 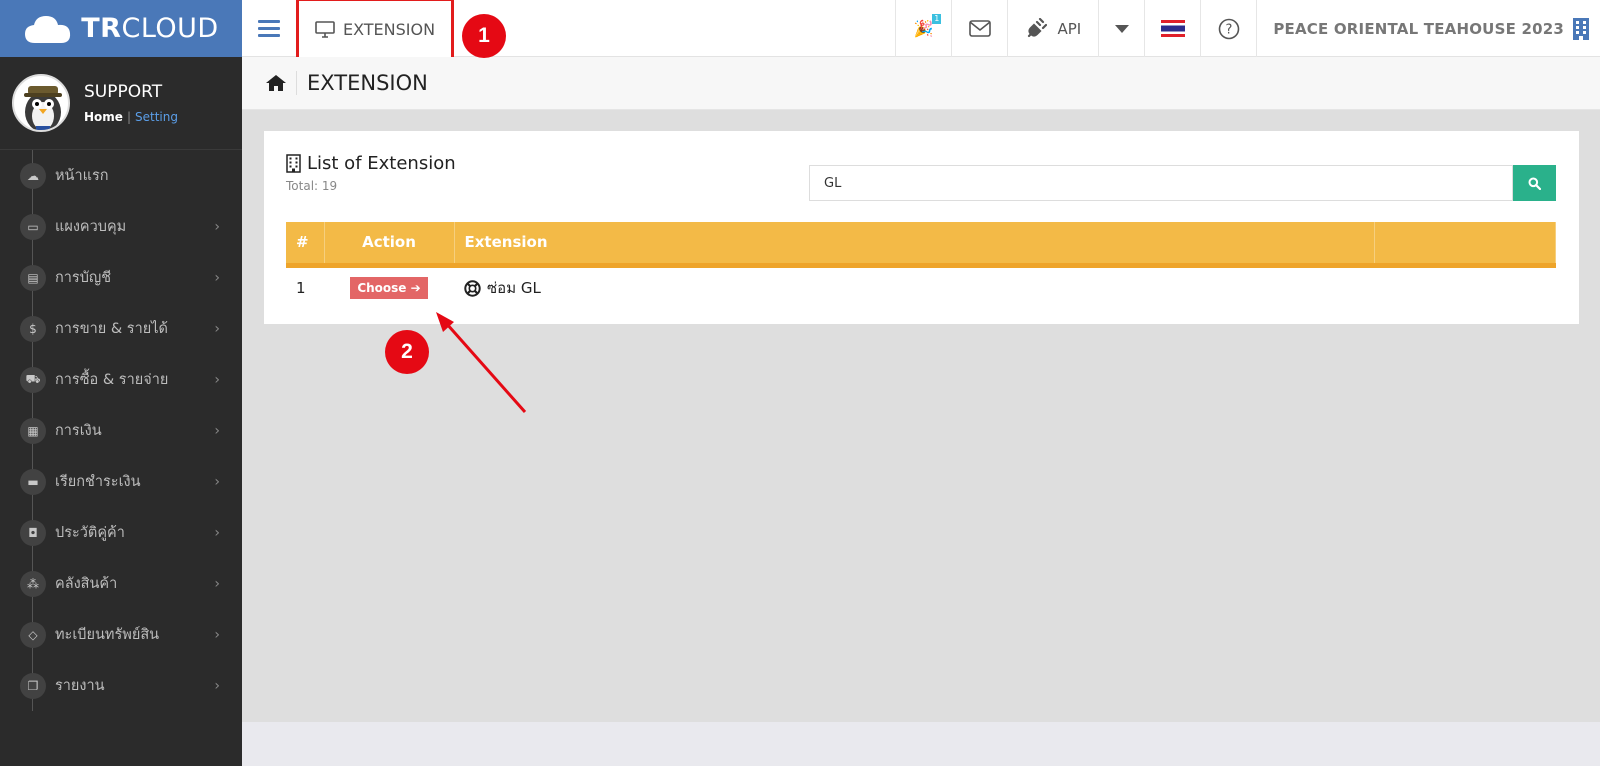 What do you see at coordinates (103, 117) in the screenshot?
I see `home-link: Home` at bounding box center [103, 117].